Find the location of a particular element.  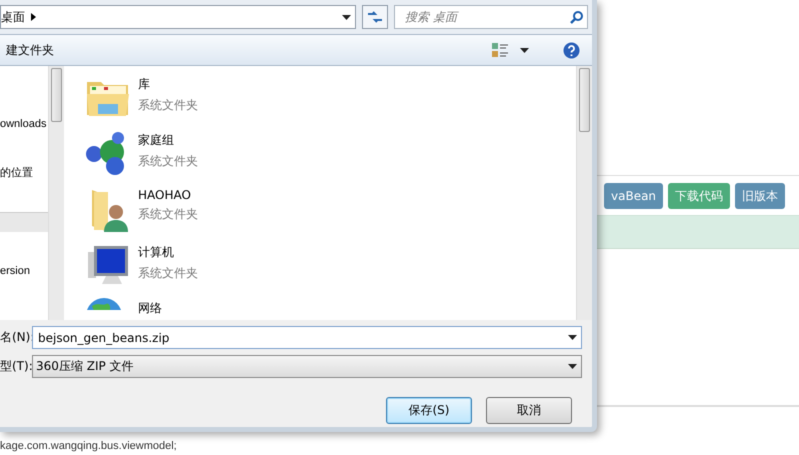

nav-item: 的位置 is located at coordinates (24, 188).